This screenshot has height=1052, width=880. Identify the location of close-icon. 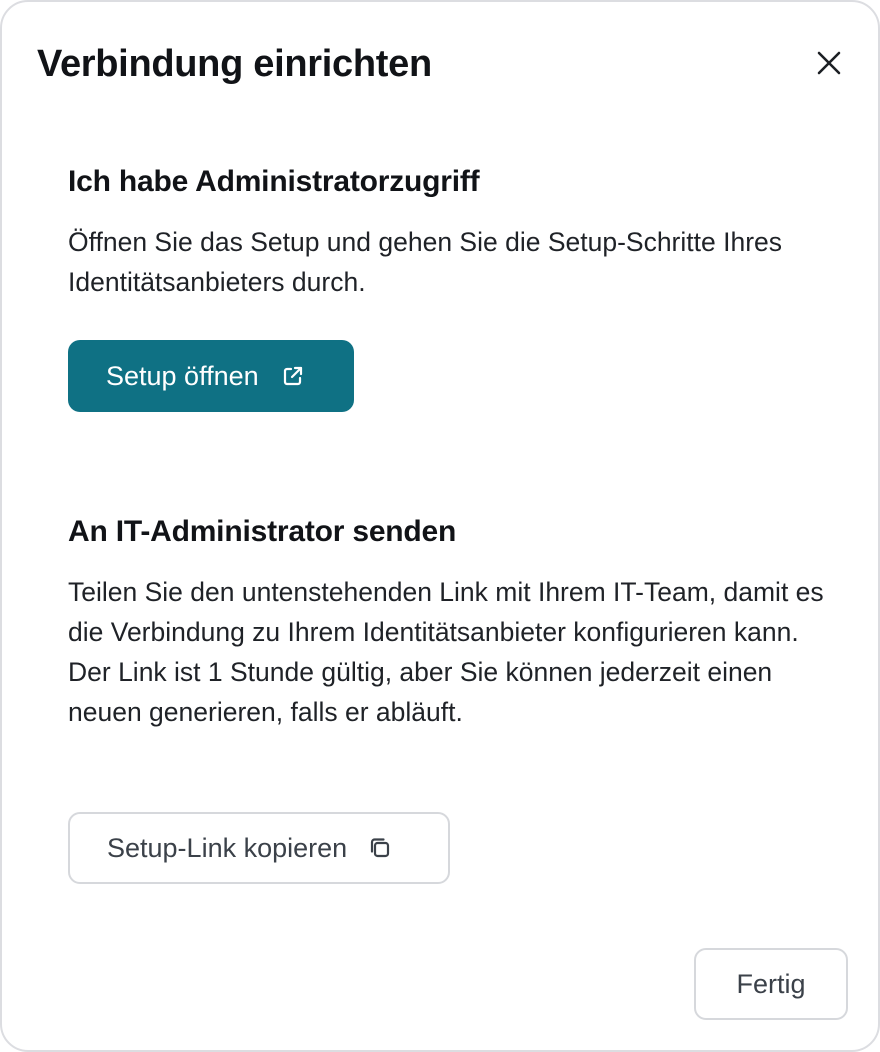
(829, 63).